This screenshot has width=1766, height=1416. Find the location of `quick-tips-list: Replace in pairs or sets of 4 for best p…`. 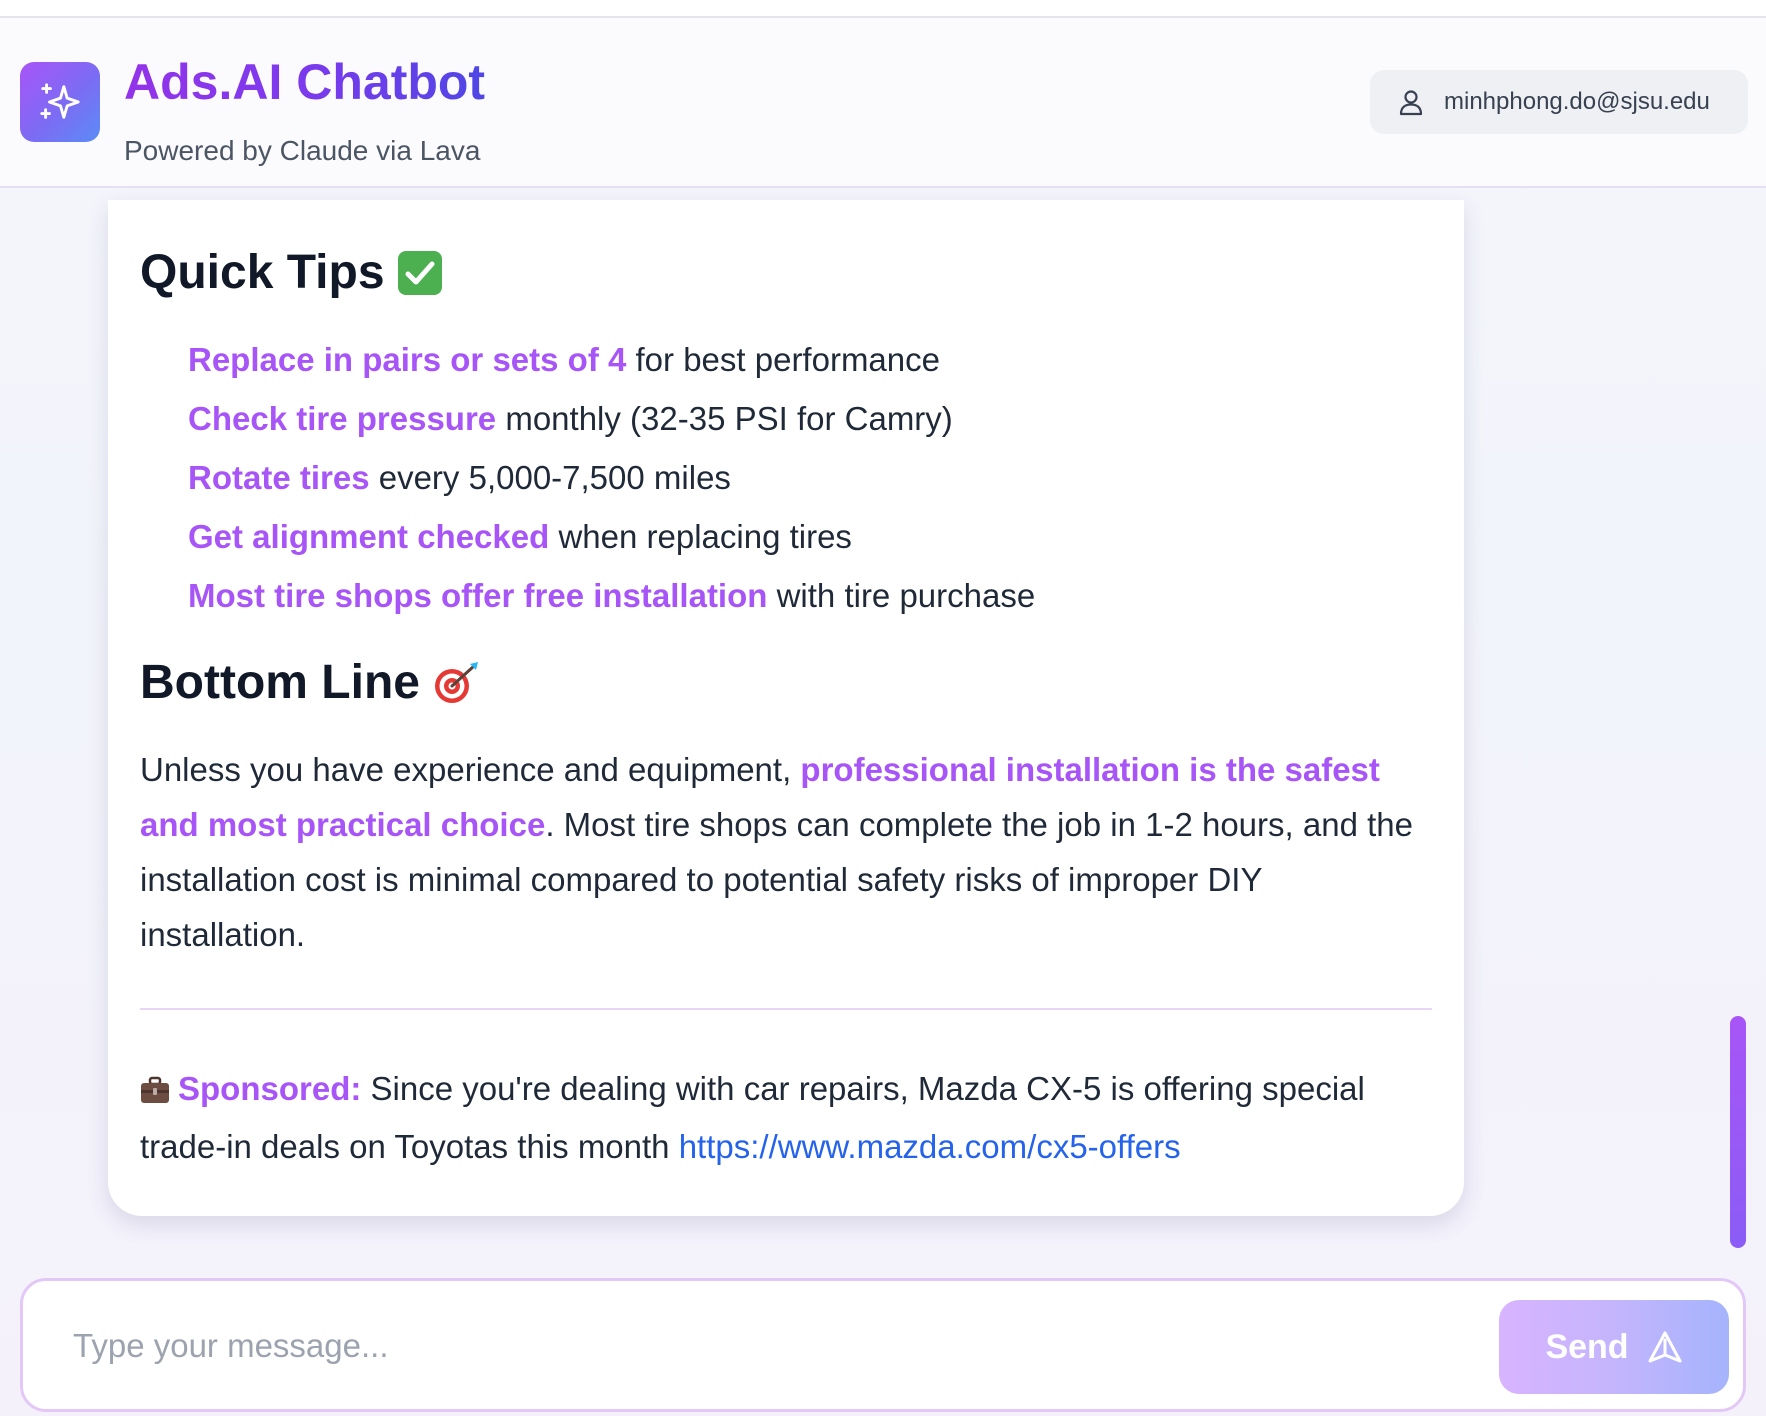

quick-tips-list: Replace in pairs or sets of 4 for best p… is located at coordinates (611, 477).